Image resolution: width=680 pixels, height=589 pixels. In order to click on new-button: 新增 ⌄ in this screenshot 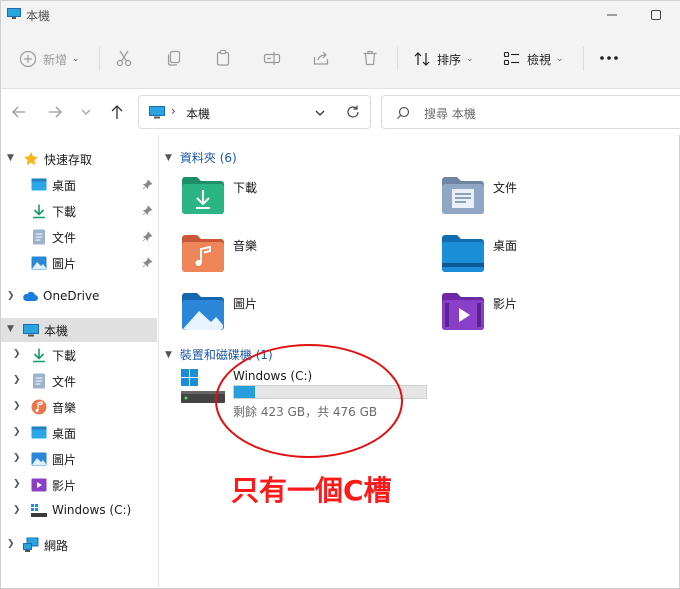, I will do `click(49, 59)`.